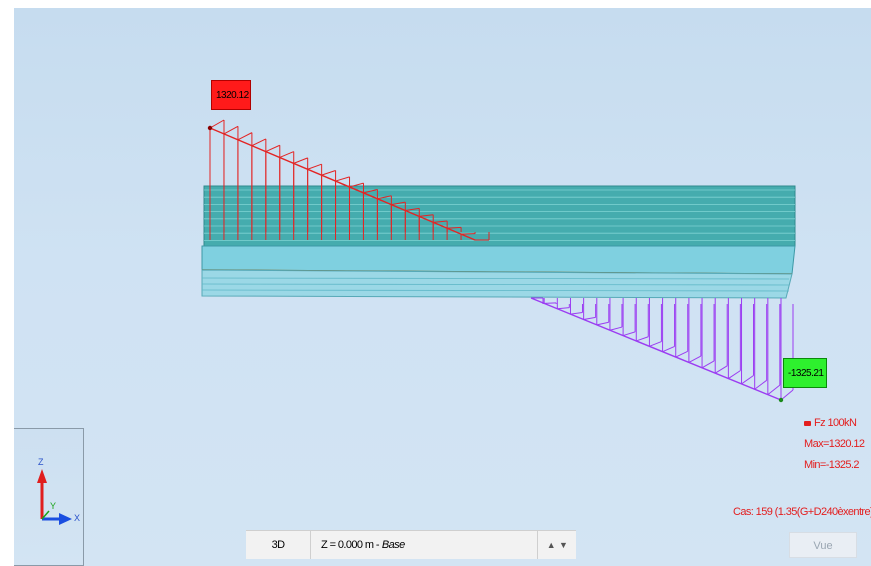  Describe the element at coordinates (802, 512) in the screenshot. I see `load-case-label: Cas: 159 (1.35(G+D240èxentre)+)` at that location.